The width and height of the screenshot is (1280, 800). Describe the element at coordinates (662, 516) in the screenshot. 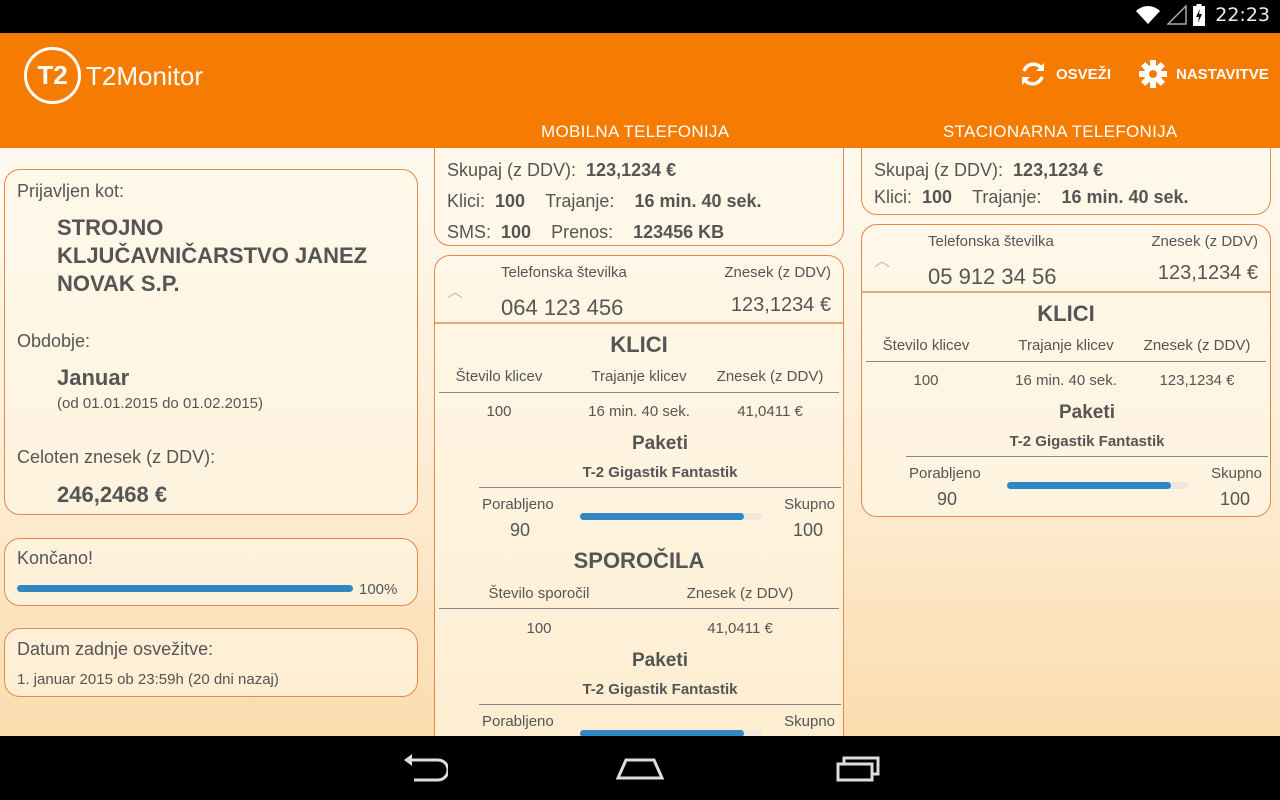

I see `mobile-usage-fill` at that location.